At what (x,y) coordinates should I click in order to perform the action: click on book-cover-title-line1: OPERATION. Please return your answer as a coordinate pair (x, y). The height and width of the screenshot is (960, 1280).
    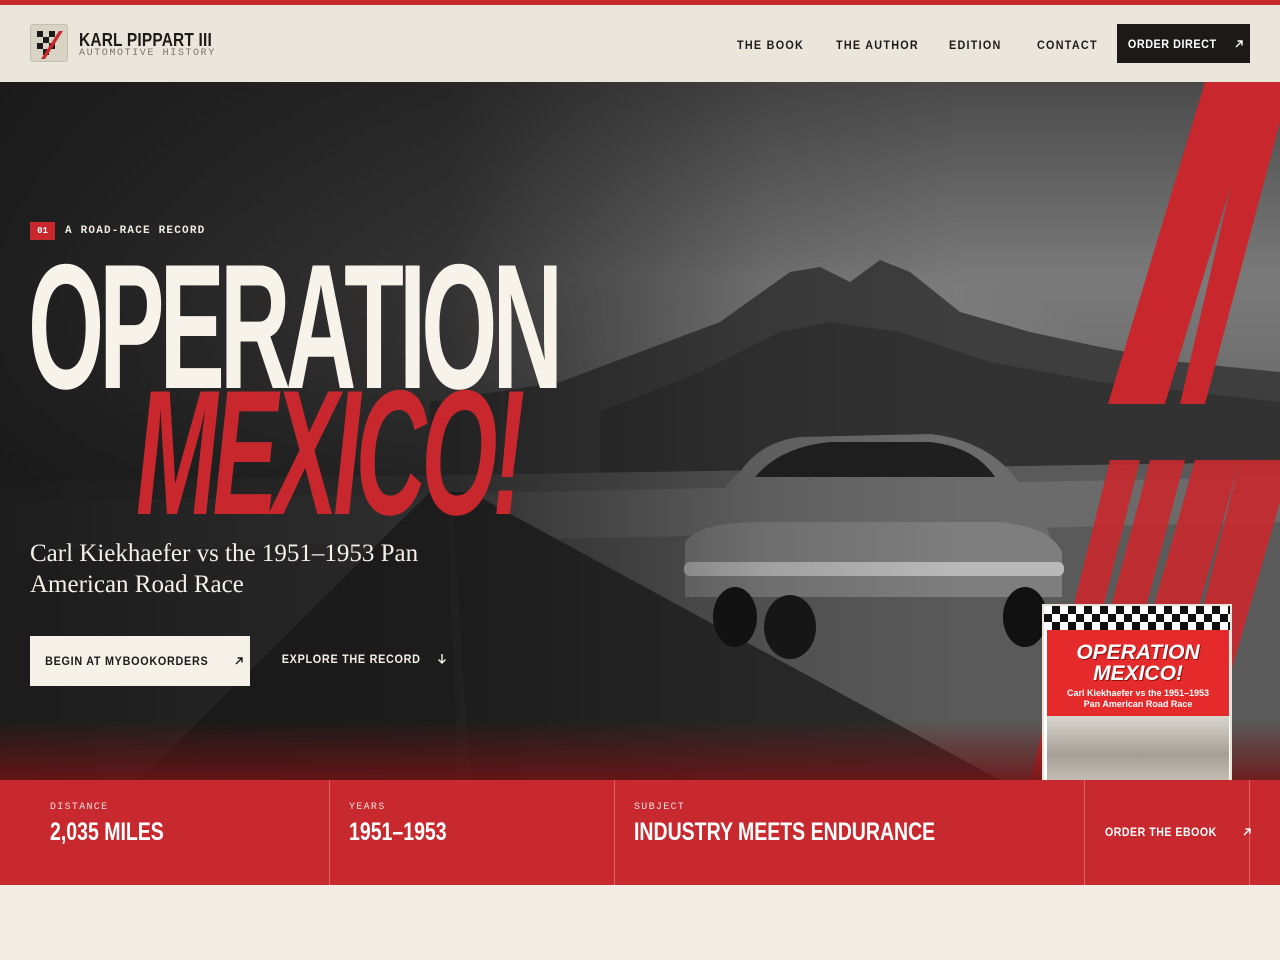
    Looking at the image, I should click on (1138, 652).